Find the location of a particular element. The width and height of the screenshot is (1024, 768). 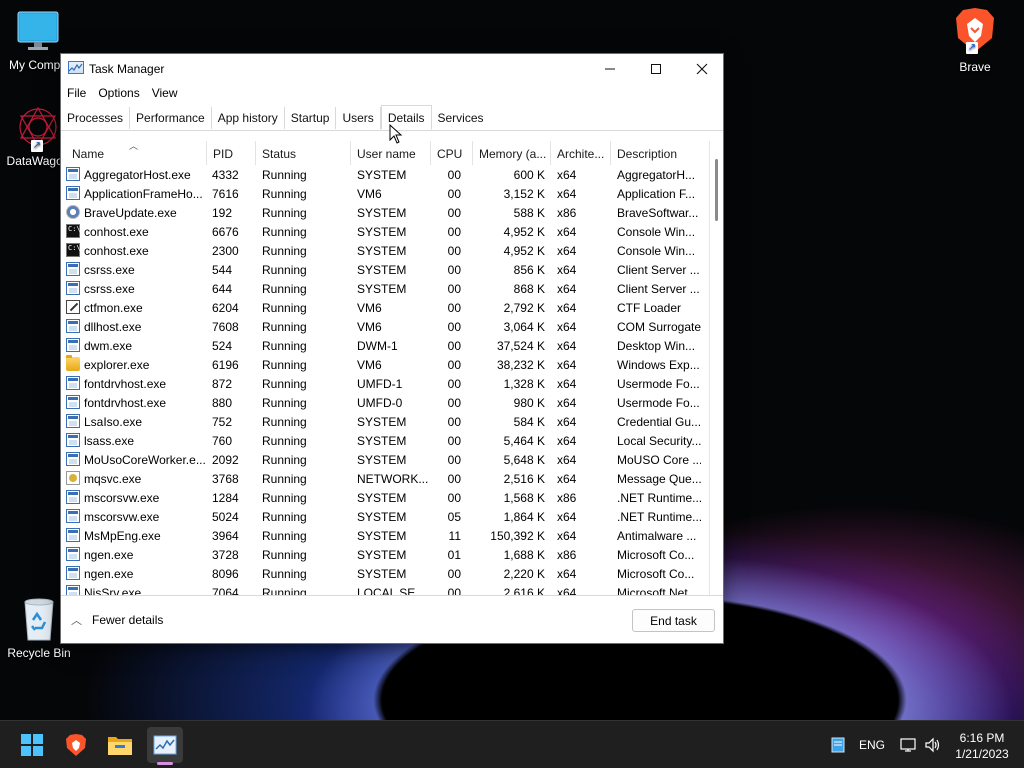

column-header-status: Status is located at coordinates (303, 153).